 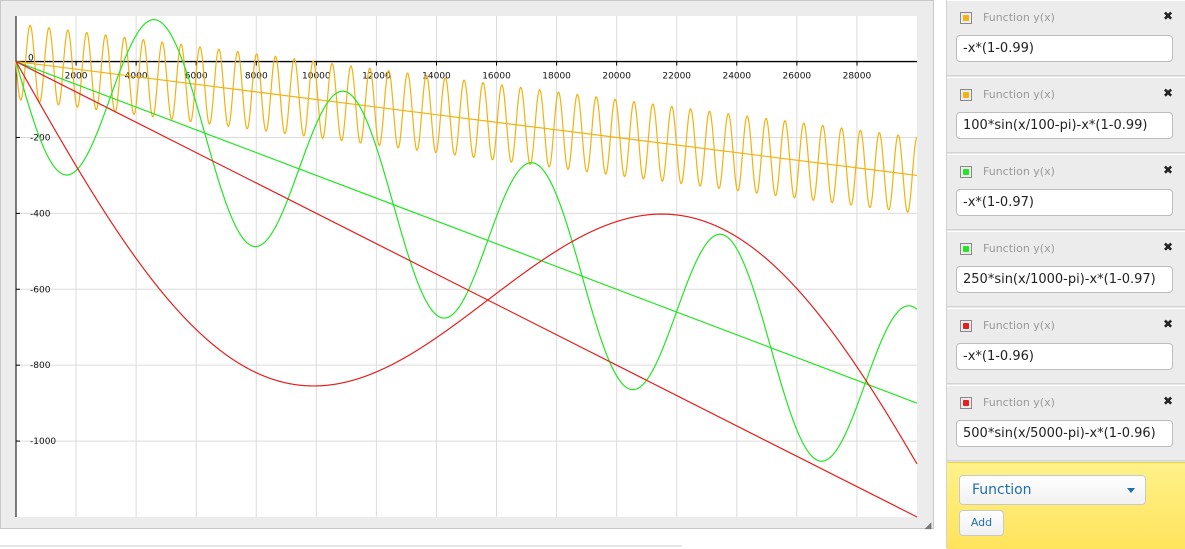 I want to click on origin-label: 0, so click(x=31, y=59).